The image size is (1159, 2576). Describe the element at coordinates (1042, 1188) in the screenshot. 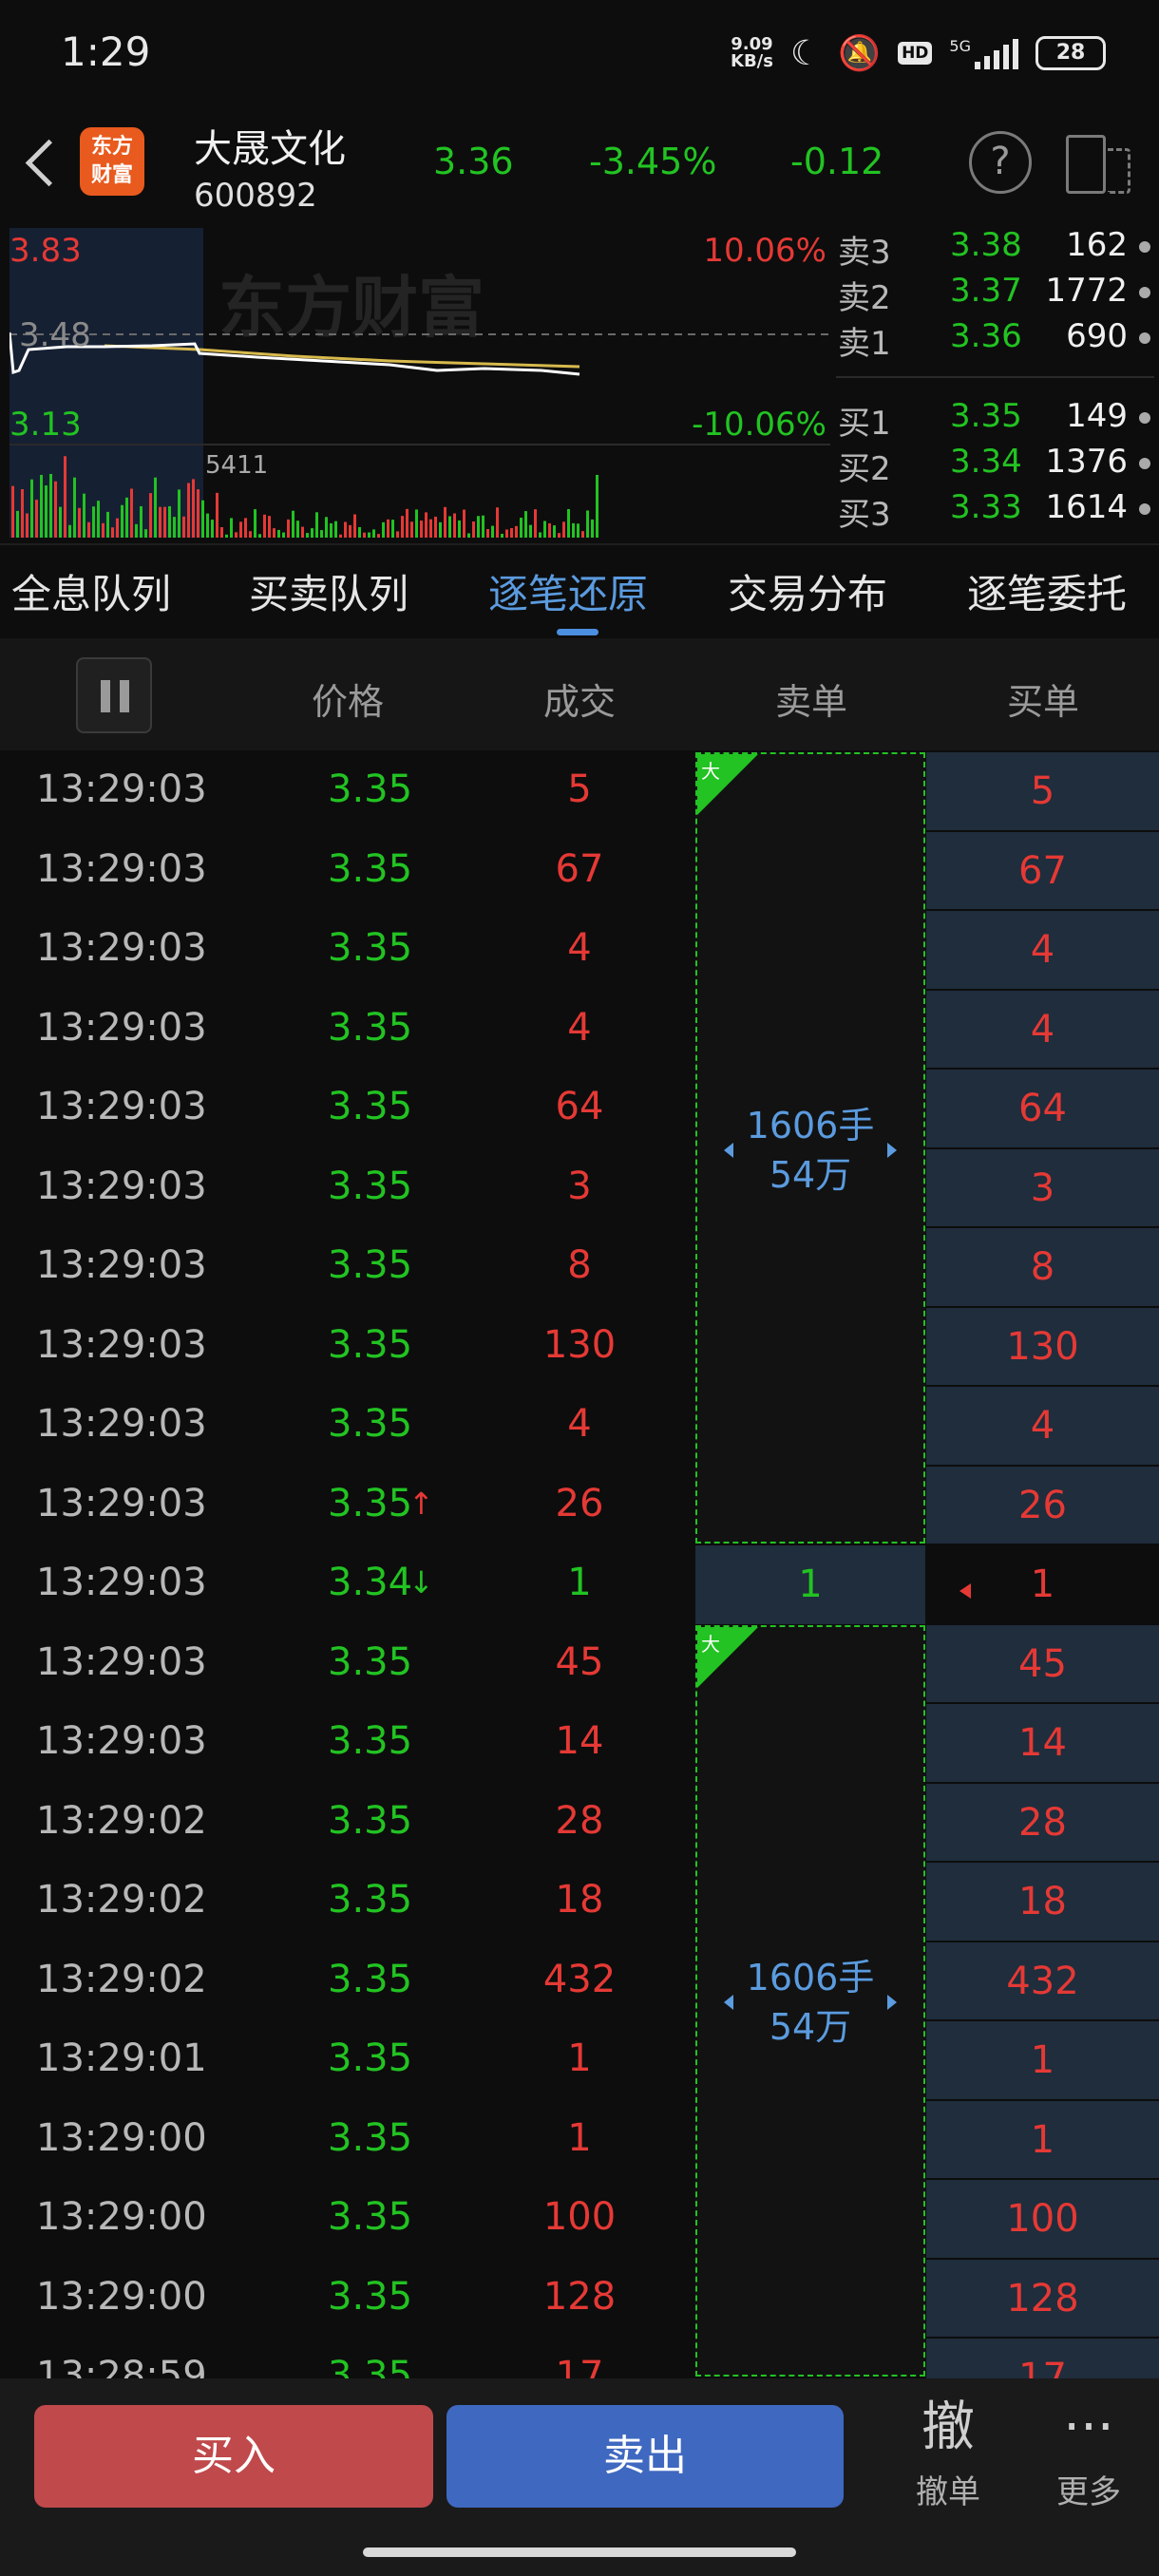

I see `buy-order-cell: 3` at that location.